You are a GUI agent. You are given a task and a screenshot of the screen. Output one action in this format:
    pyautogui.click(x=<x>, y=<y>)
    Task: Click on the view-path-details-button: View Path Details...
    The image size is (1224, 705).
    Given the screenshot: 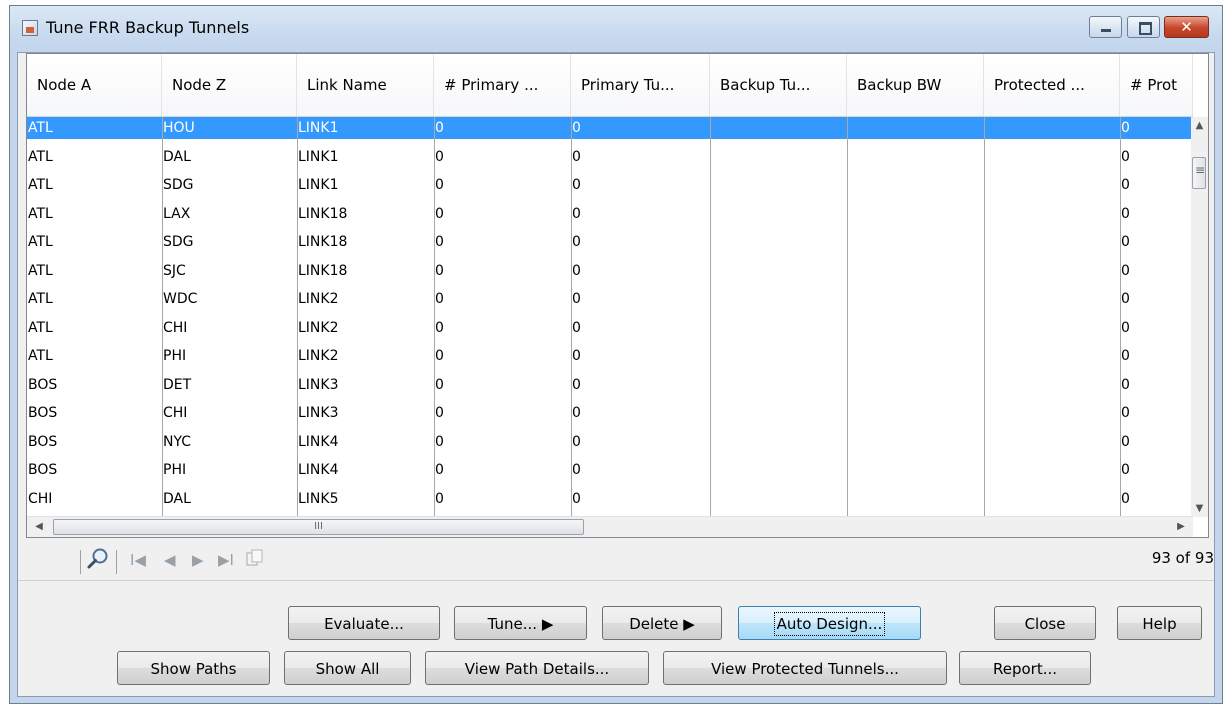 What is the action you would take?
    pyautogui.click(x=537, y=668)
    